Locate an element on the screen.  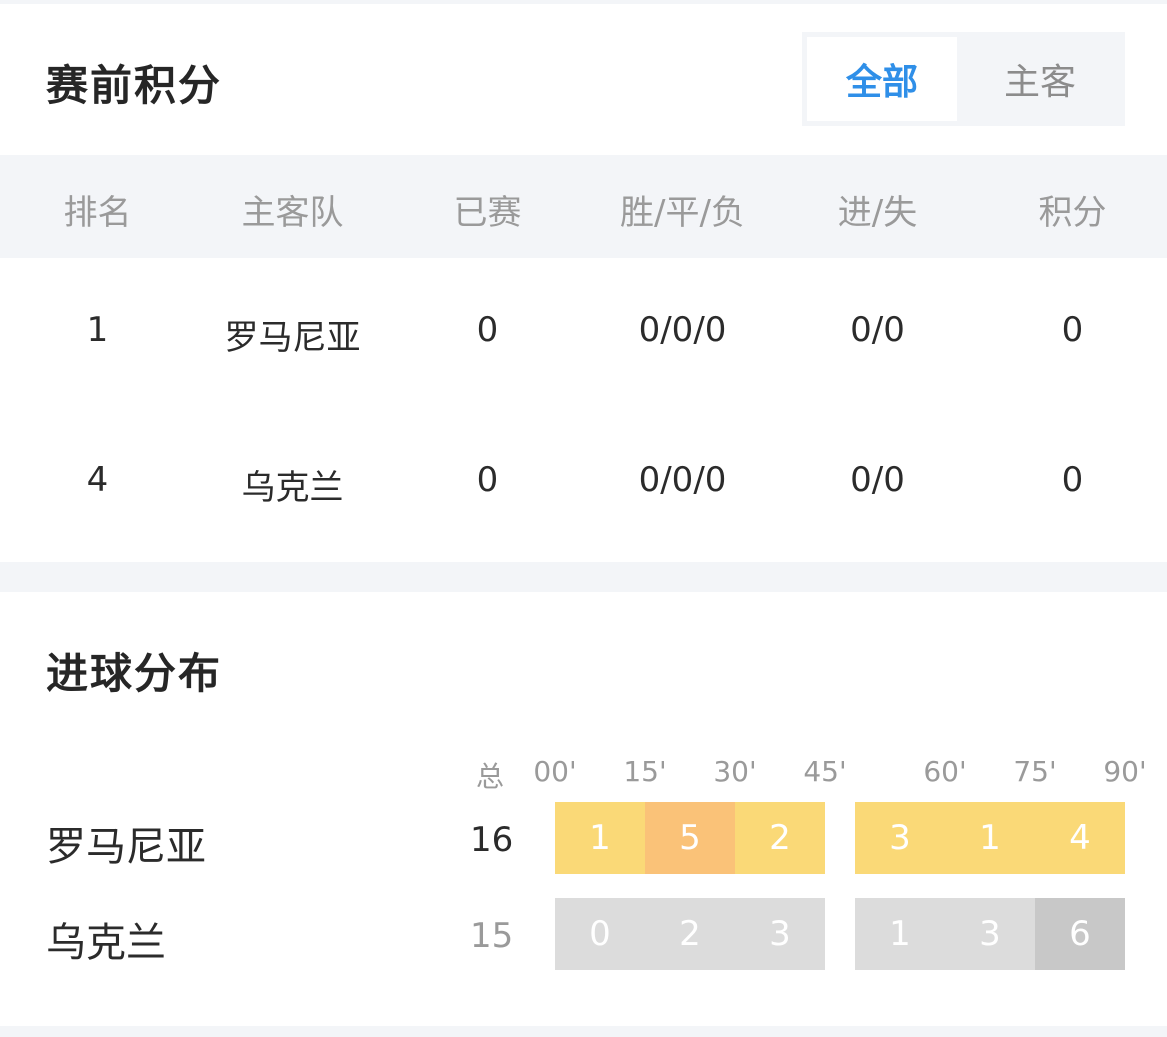
time-tick: 00' is located at coordinates (555, 771).